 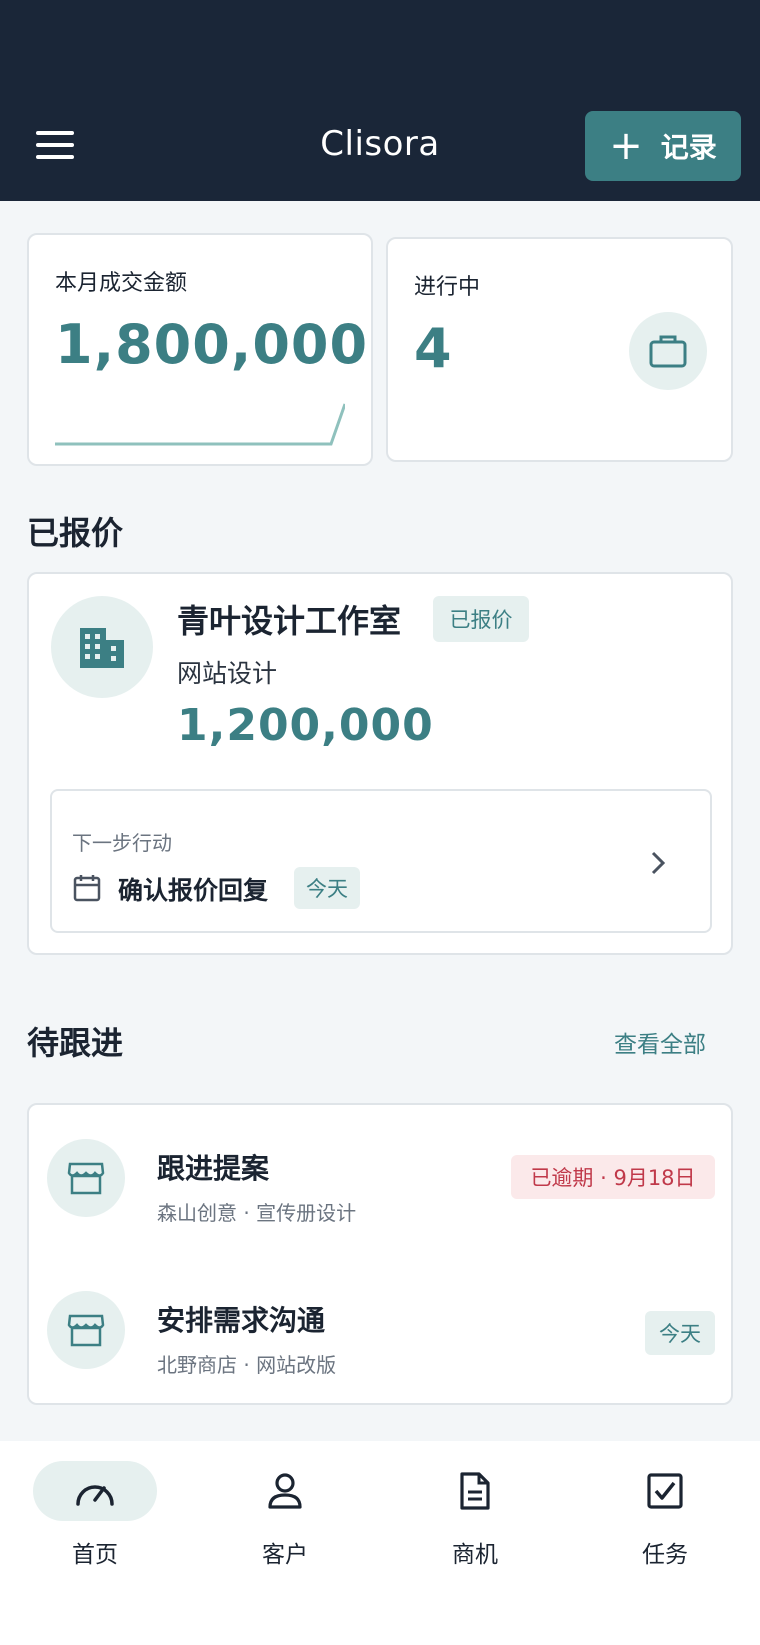 I want to click on next-action-label: 下一步行动, so click(x=122, y=843).